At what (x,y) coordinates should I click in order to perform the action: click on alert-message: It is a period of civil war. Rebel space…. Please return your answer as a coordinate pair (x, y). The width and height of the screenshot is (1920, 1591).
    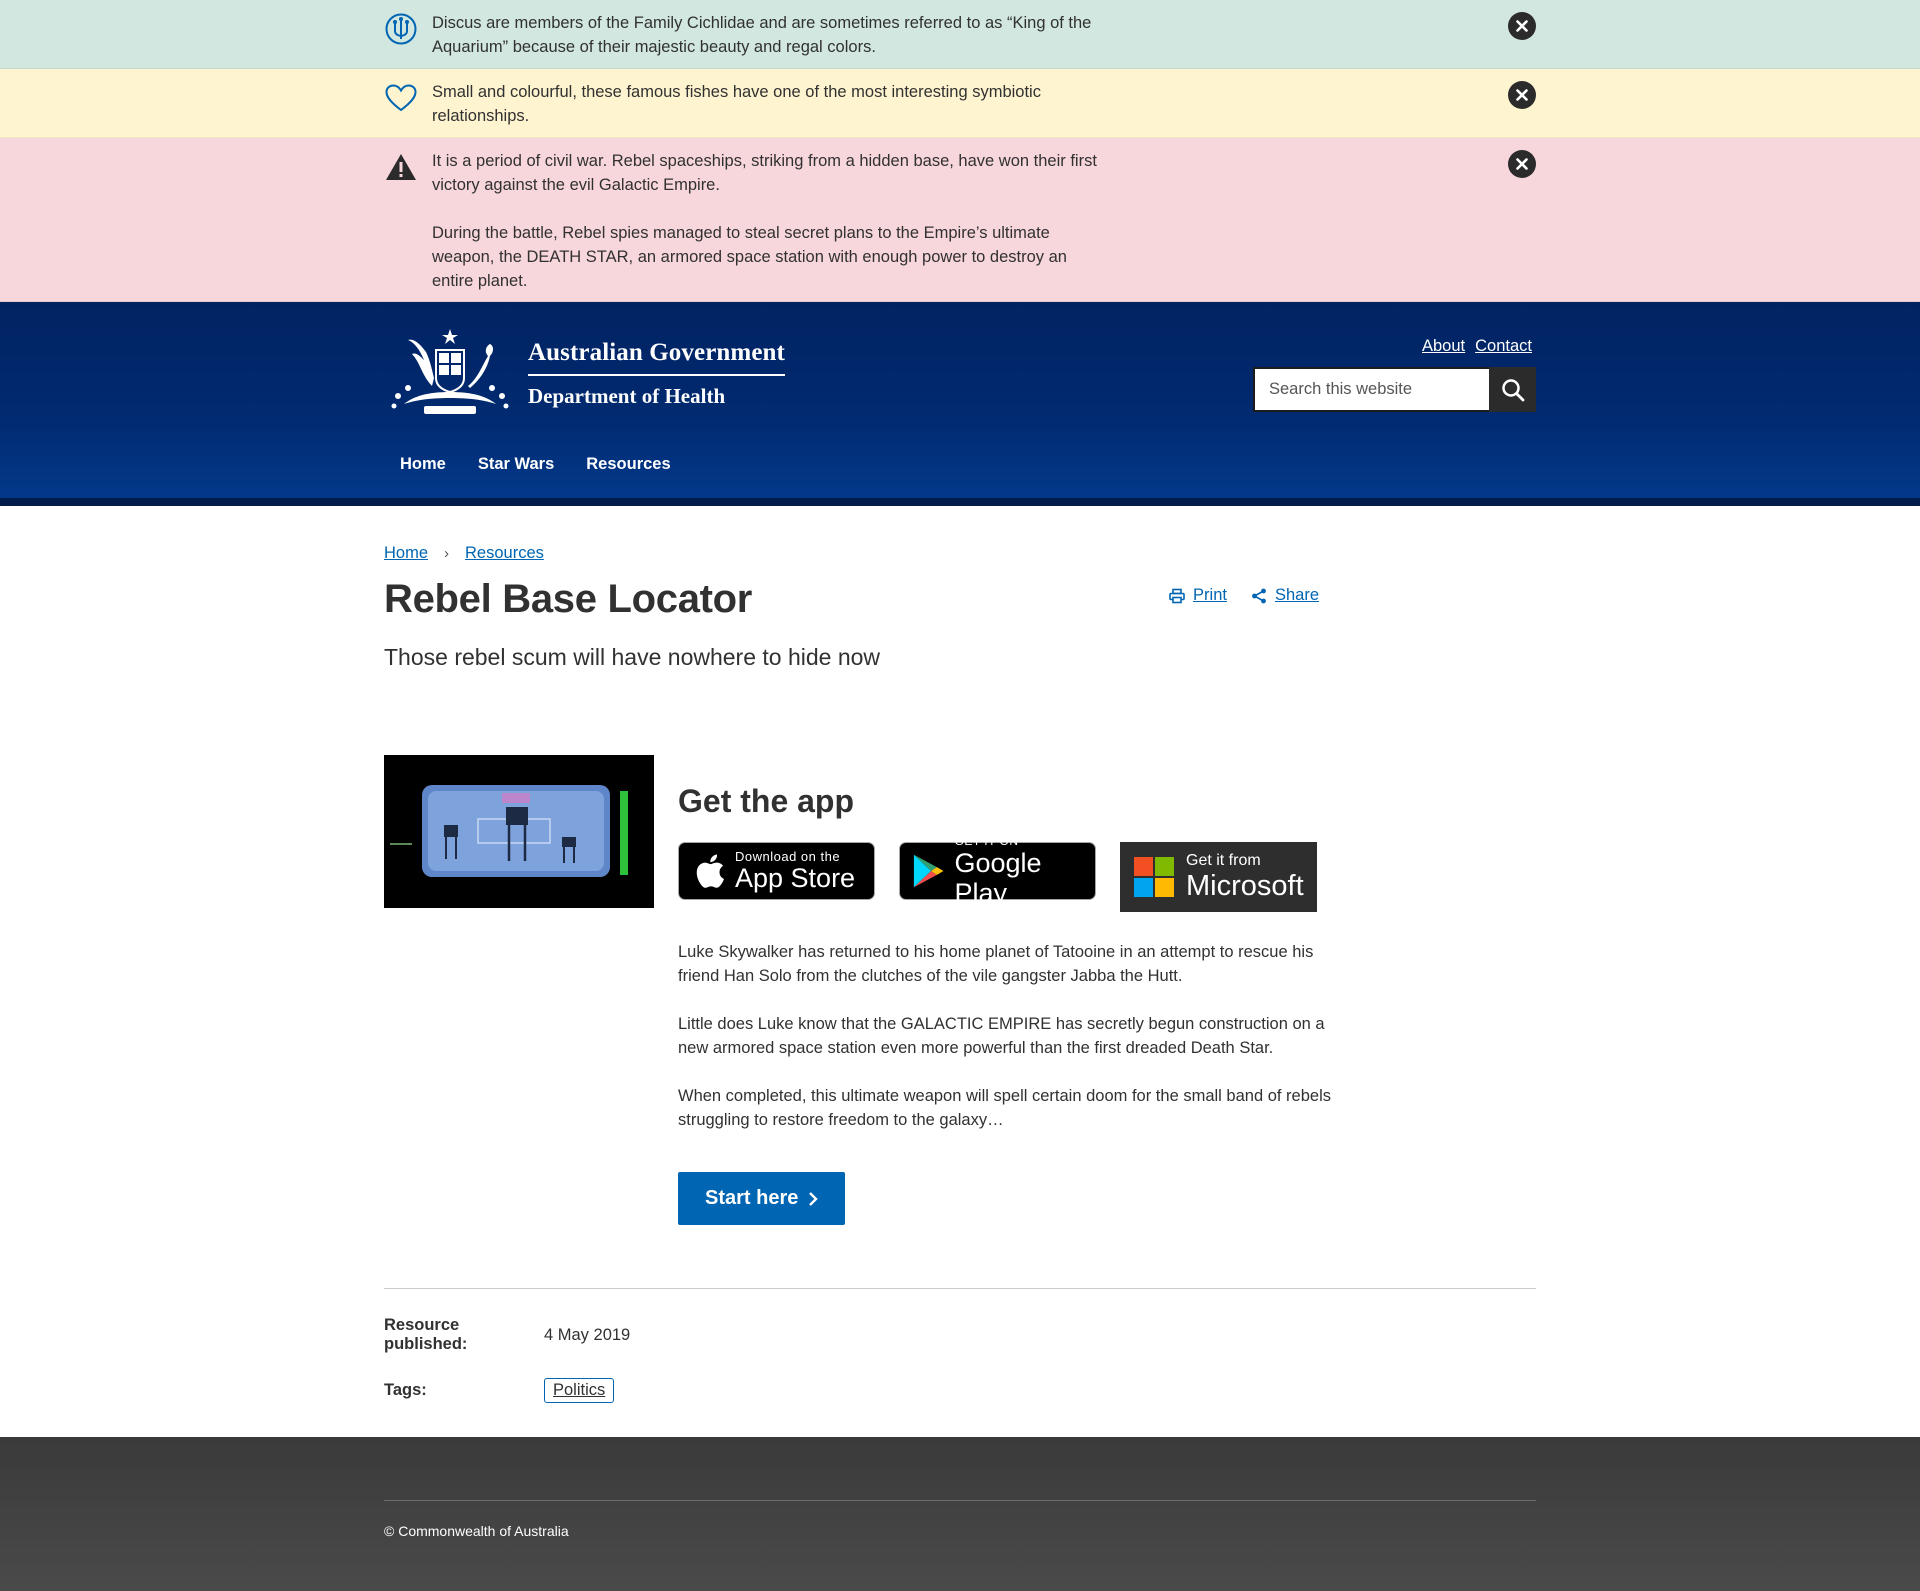
    Looking at the image, I should click on (970, 220).